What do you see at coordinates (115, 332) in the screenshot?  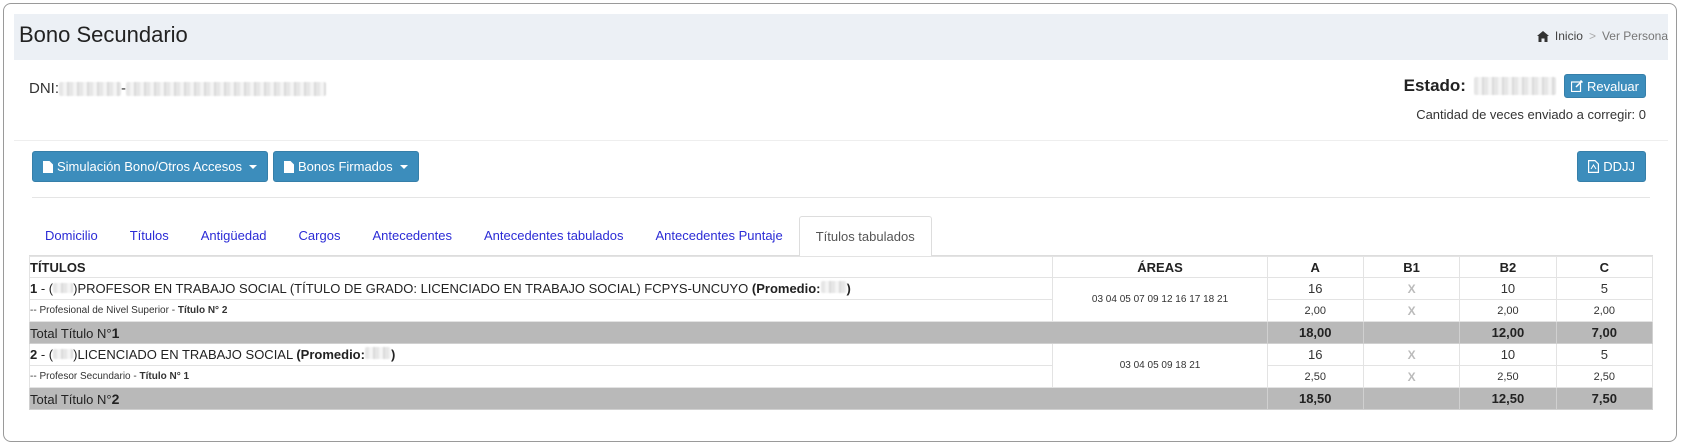 I see `total-number: 1` at bounding box center [115, 332].